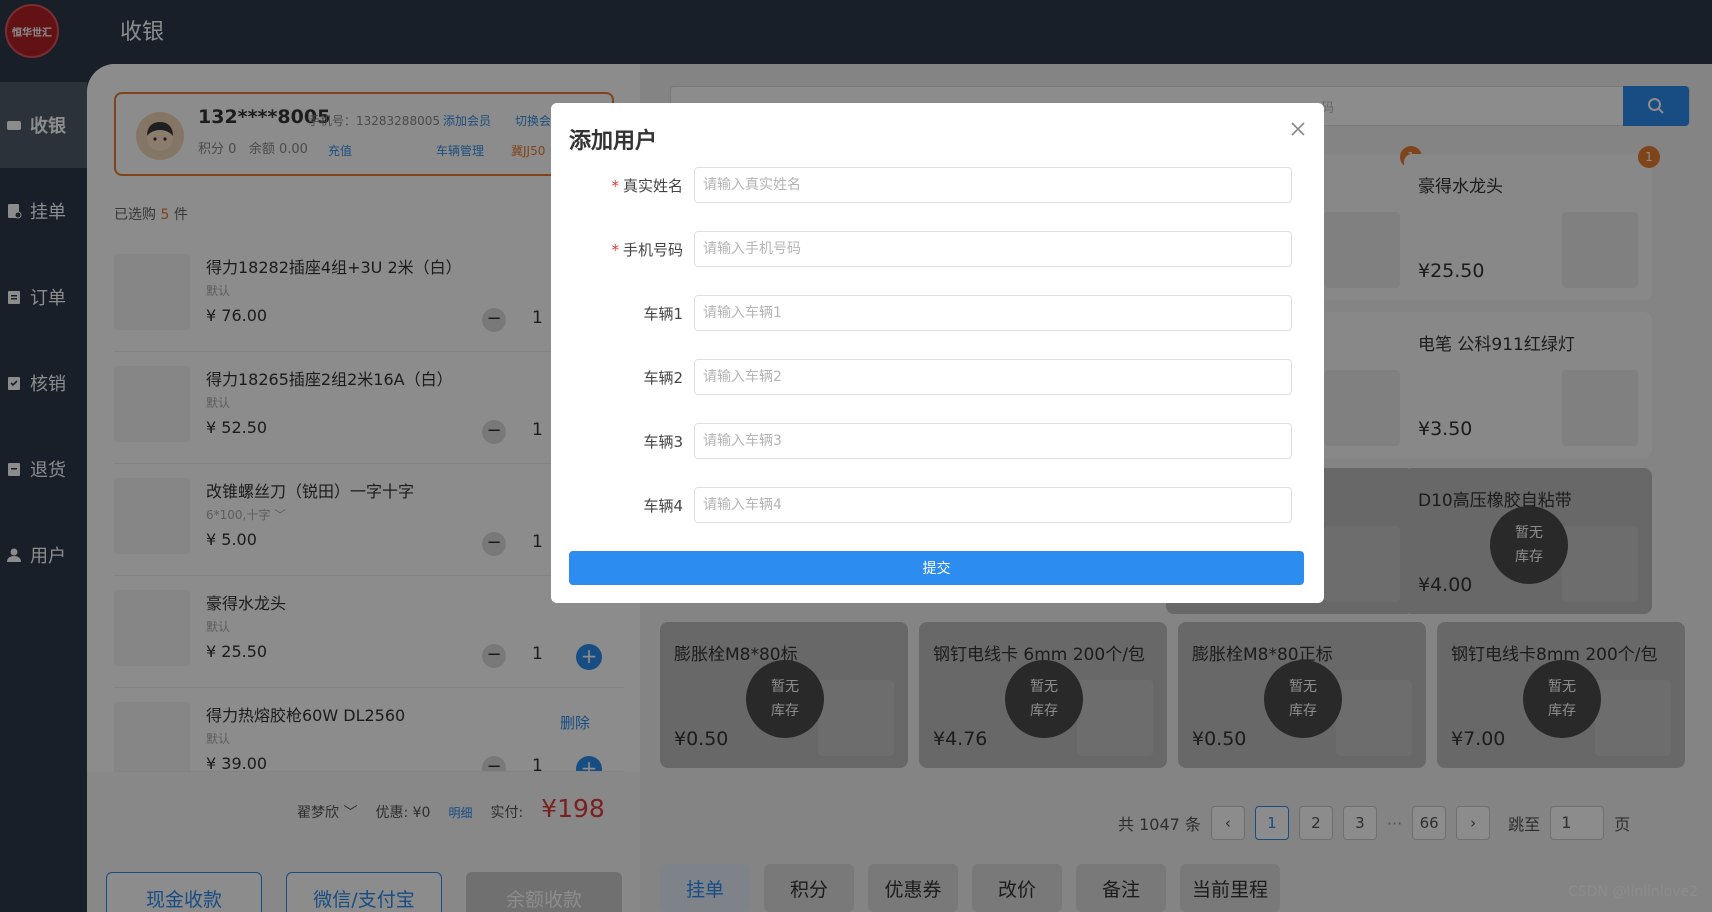 This screenshot has height=912, width=1712. Describe the element at coordinates (647, 250) in the screenshot. I see `field-label: * 手机号码` at that location.